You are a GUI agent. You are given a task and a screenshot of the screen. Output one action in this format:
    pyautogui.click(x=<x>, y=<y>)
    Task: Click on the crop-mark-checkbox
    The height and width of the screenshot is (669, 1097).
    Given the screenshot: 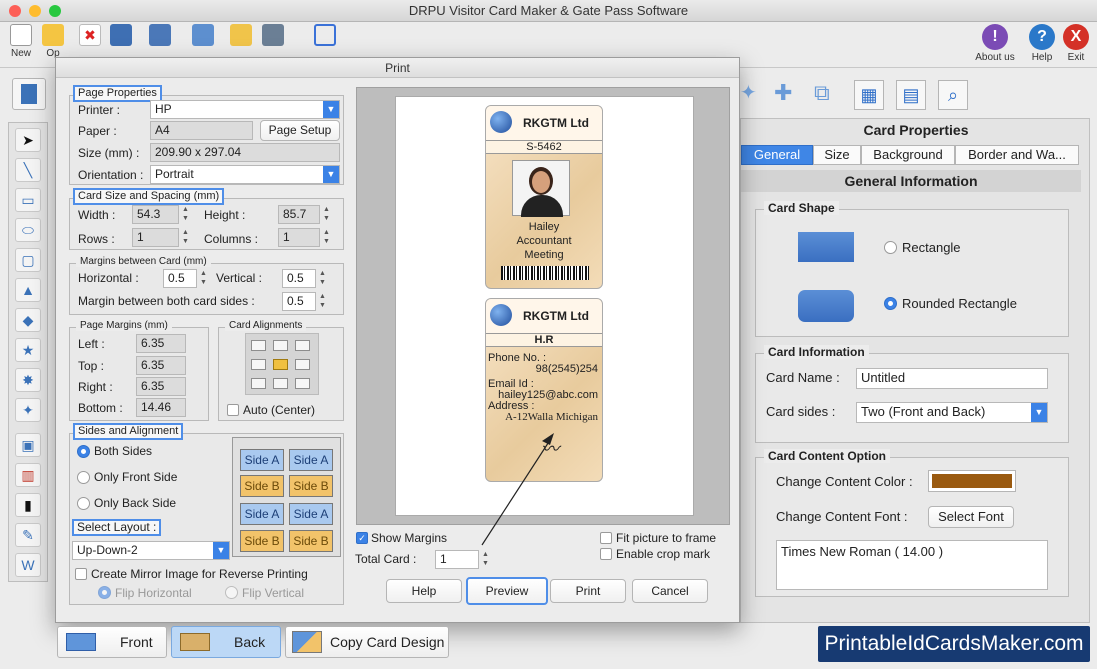 What is the action you would take?
    pyautogui.click(x=606, y=554)
    